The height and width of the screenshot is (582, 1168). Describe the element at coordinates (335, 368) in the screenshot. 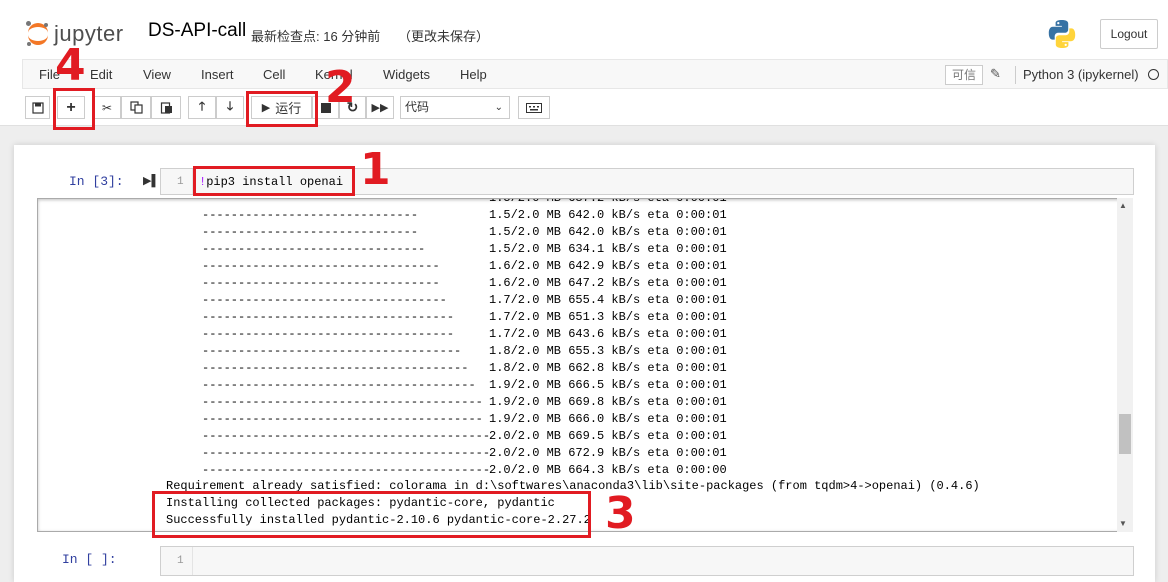

I see `progress-bar-text: -------------------------------------` at that location.